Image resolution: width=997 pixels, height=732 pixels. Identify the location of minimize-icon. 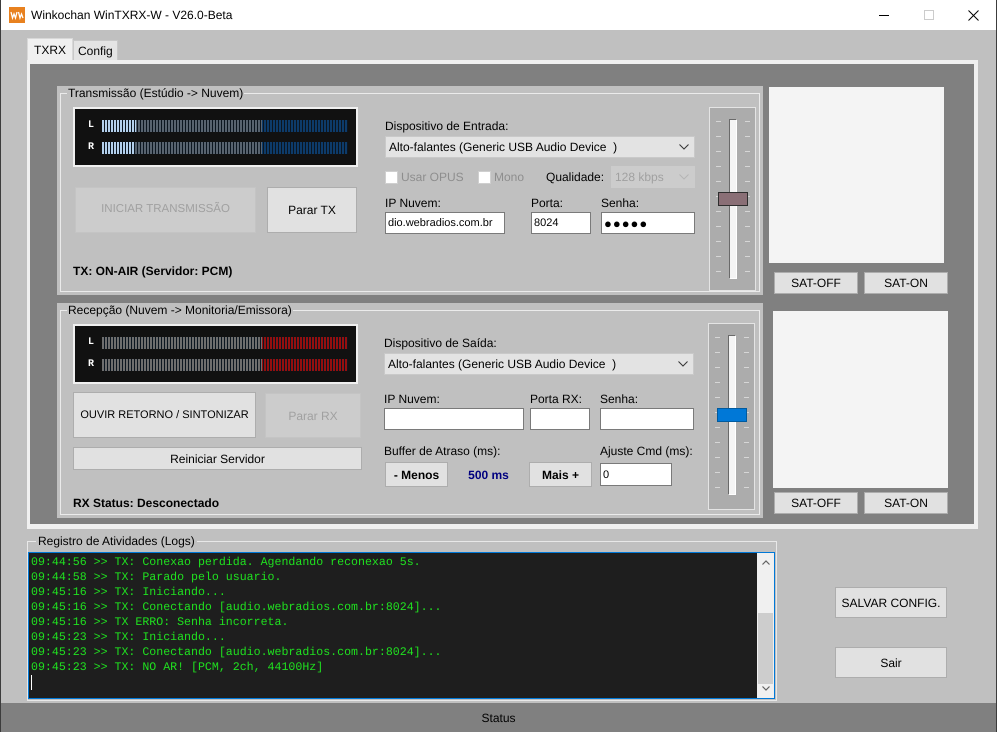
(883, 15).